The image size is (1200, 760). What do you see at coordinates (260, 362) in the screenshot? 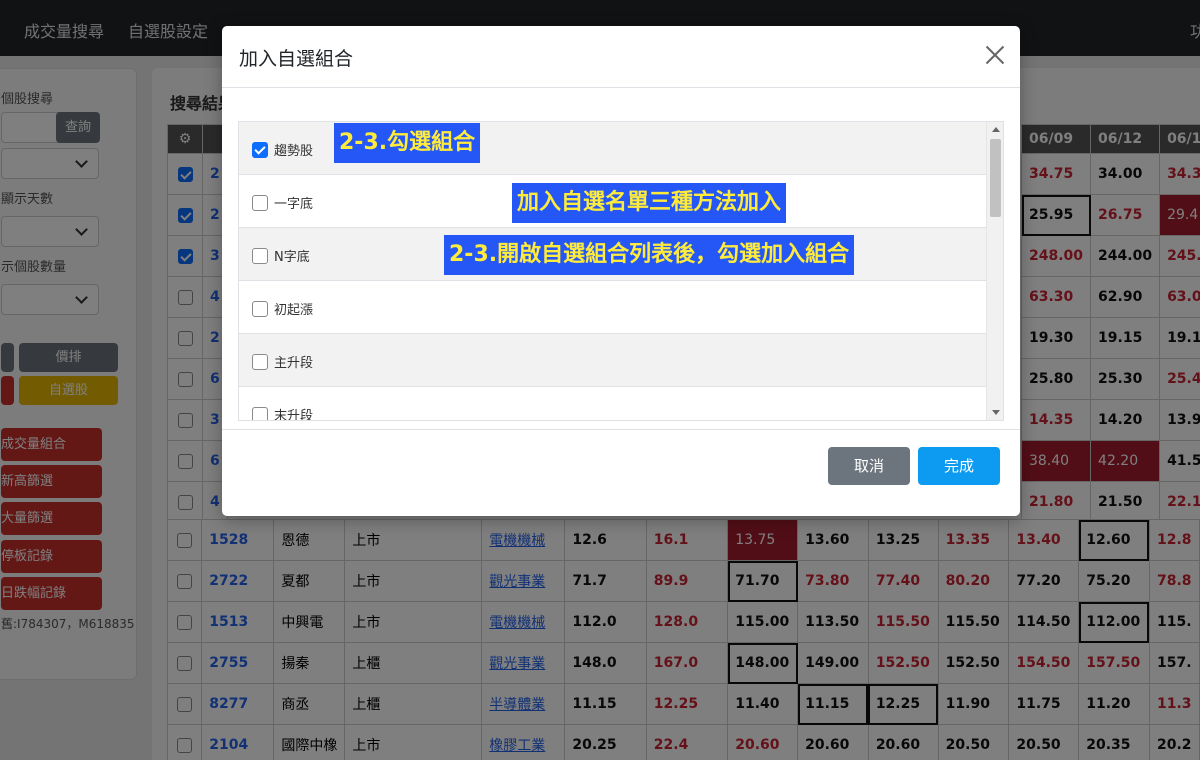
I see `group-checkbox-main-rise` at bounding box center [260, 362].